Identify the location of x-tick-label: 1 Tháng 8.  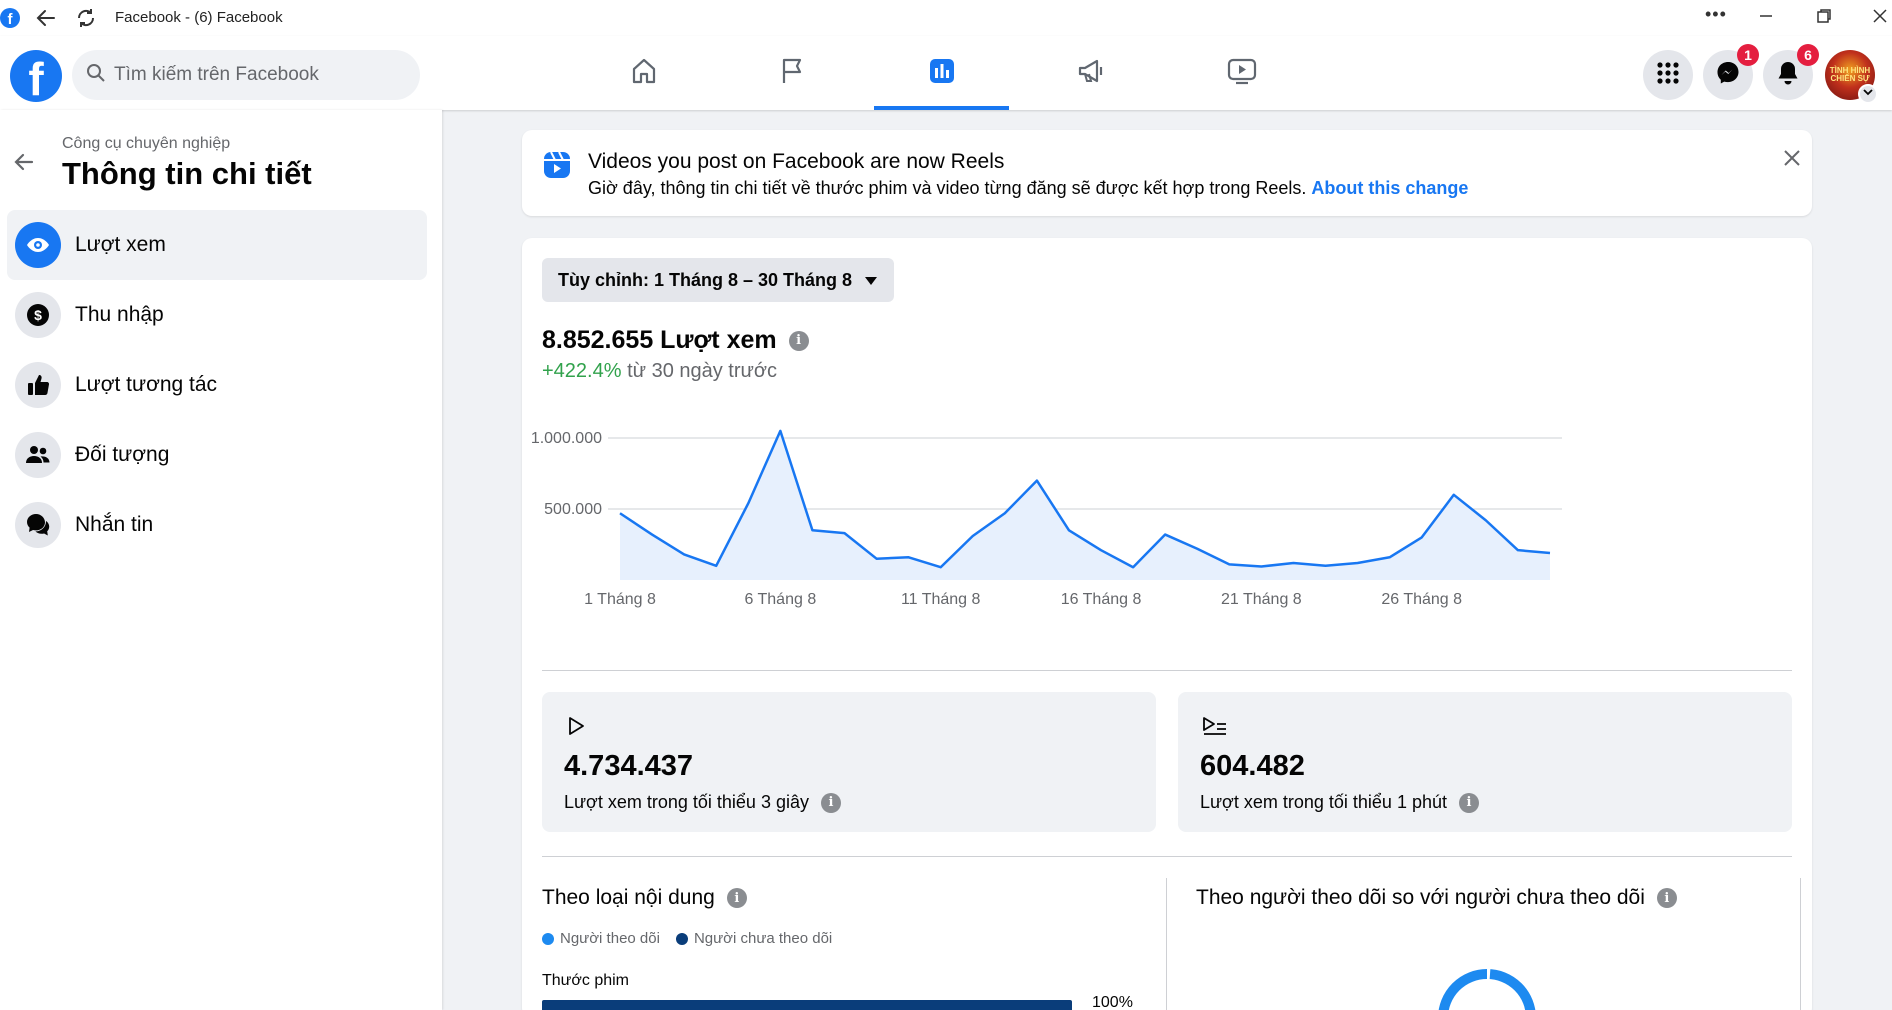
(620, 599).